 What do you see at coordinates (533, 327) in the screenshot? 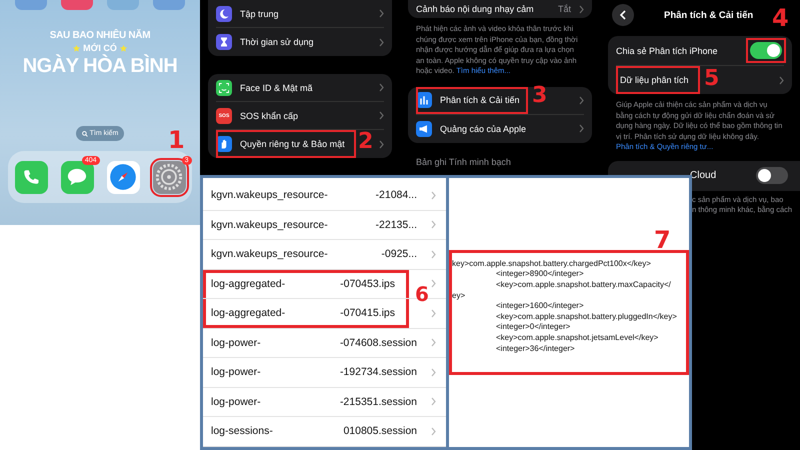
I see `code-line: <integer>0</integer>` at bounding box center [533, 327].